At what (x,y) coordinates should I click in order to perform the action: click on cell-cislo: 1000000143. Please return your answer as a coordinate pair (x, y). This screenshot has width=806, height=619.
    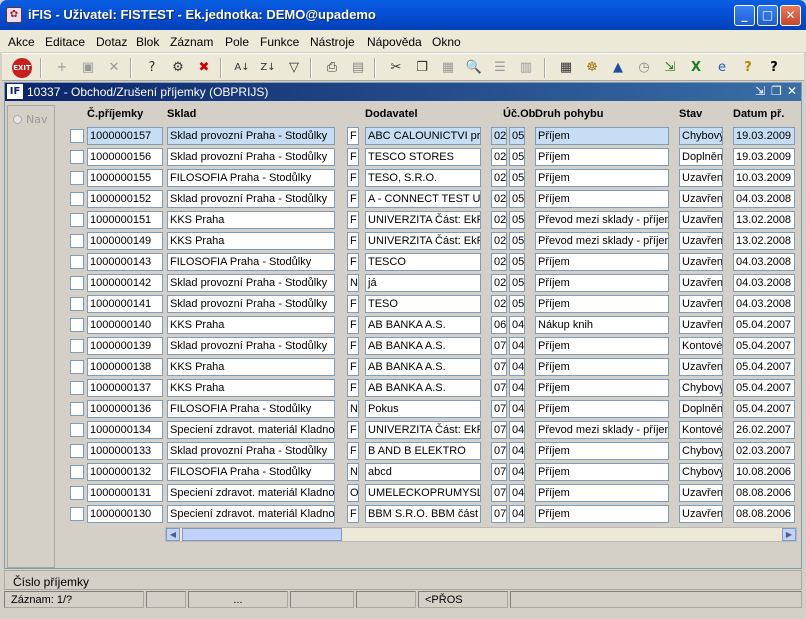
    Looking at the image, I should click on (125, 262).